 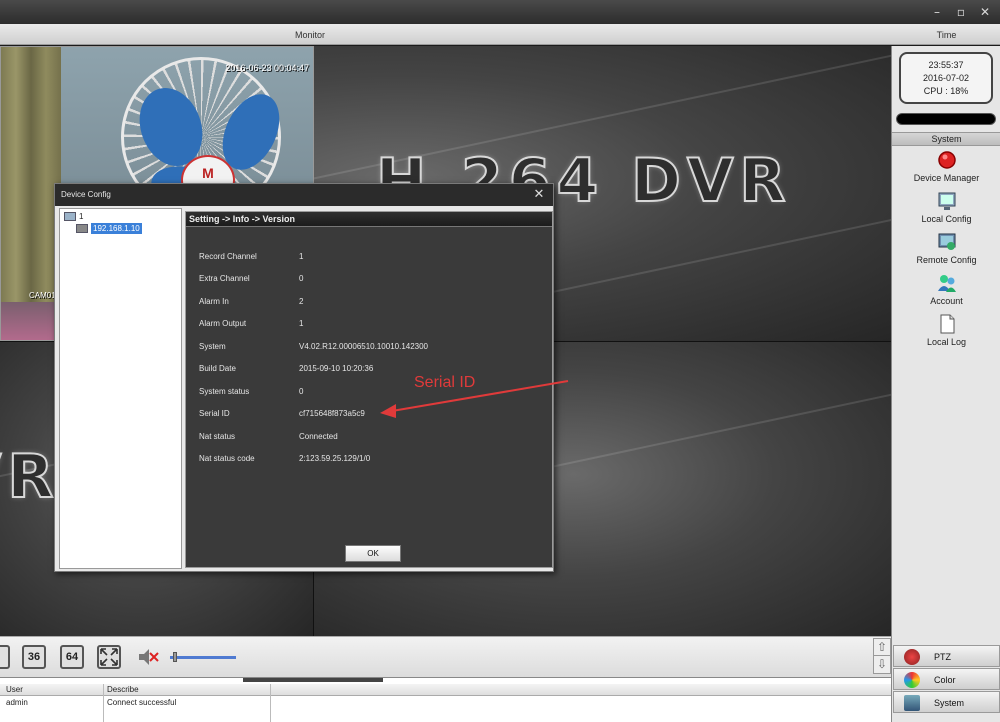 I want to click on system-header: System, so click(x=946, y=139).